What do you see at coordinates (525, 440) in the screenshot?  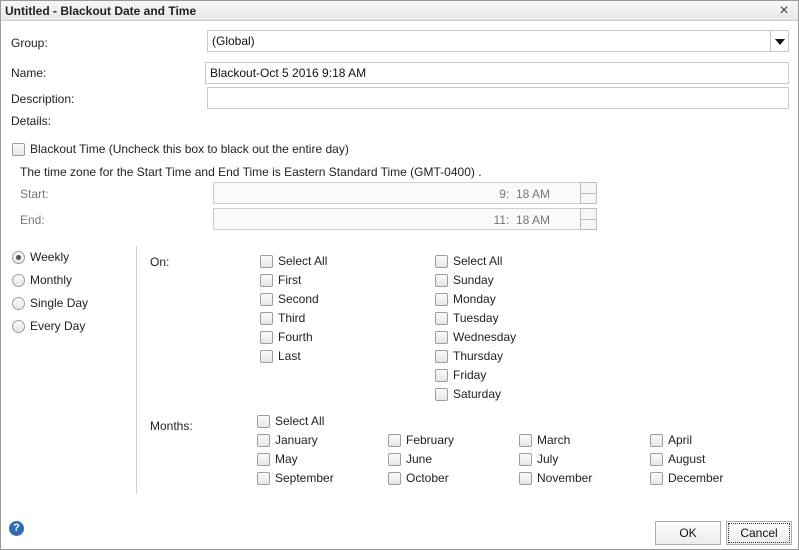 I see `month-march-checkbox` at bounding box center [525, 440].